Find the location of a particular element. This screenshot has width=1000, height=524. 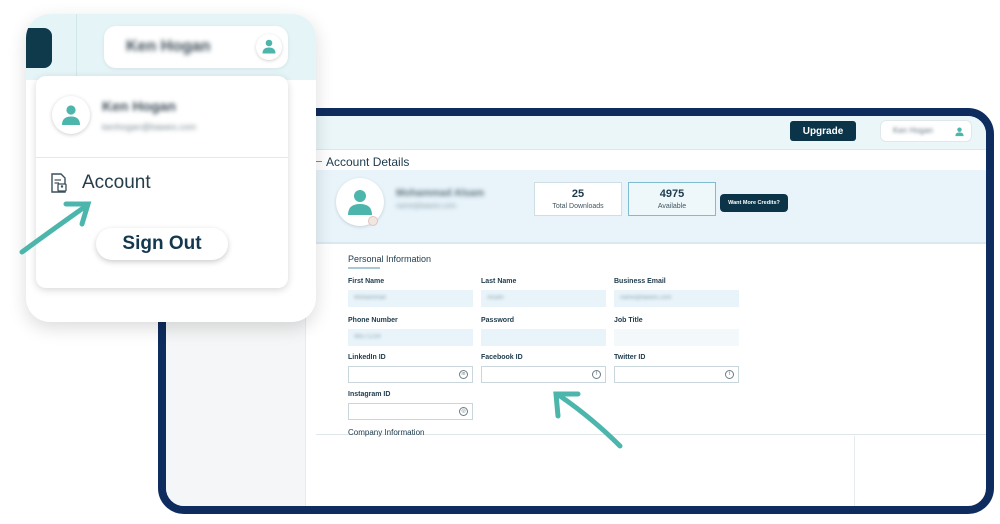

stat-label: Total Downloads is located at coordinates (578, 206).